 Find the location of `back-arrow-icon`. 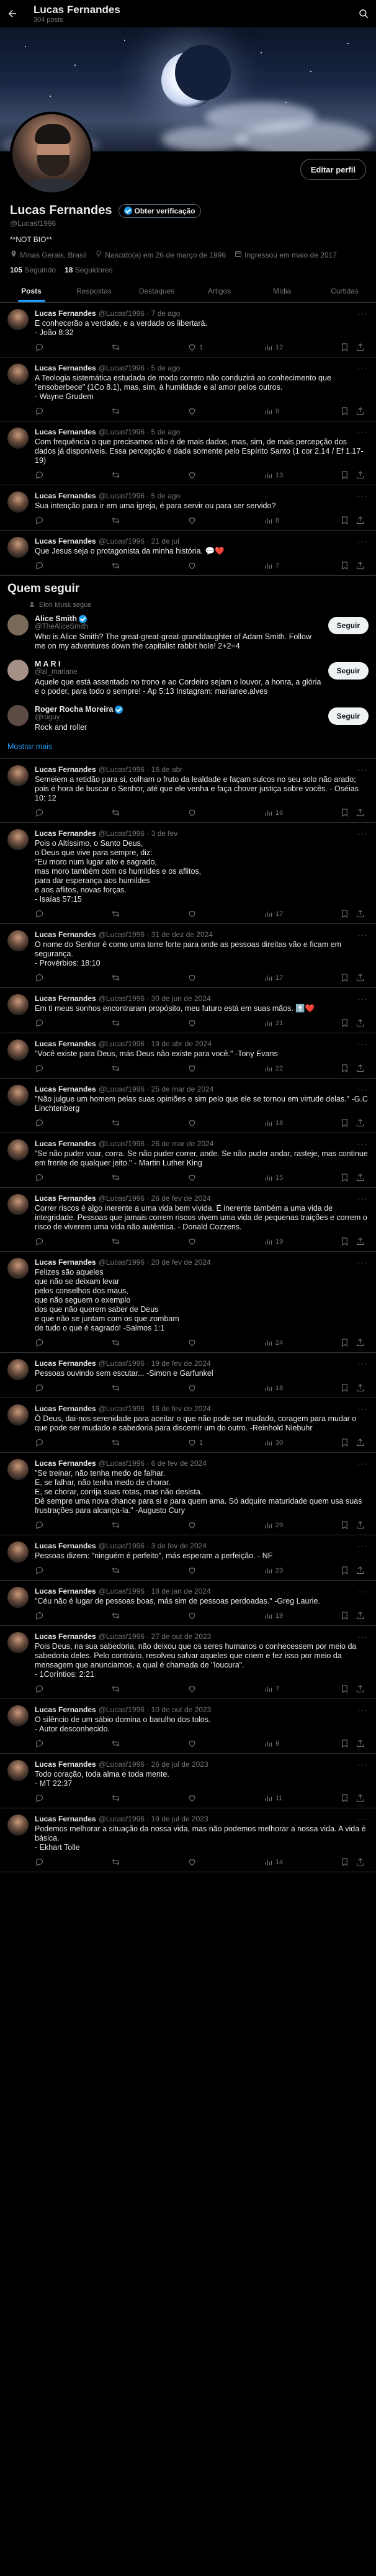

back-arrow-icon is located at coordinates (12, 13).